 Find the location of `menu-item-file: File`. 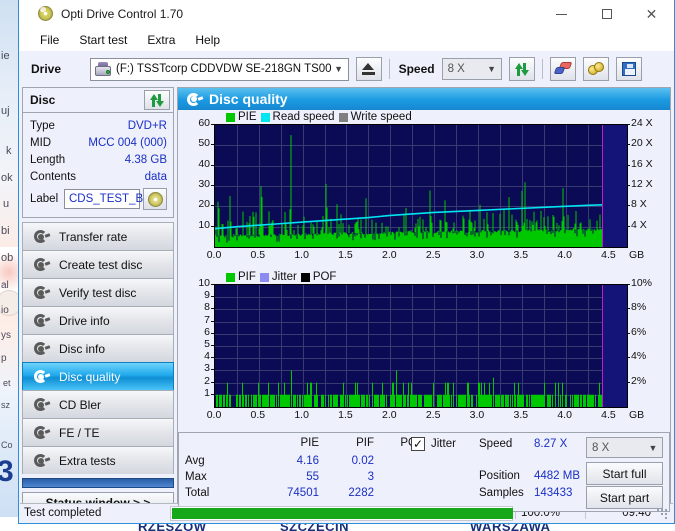

menu-item-file: File is located at coordinates (49, 40).